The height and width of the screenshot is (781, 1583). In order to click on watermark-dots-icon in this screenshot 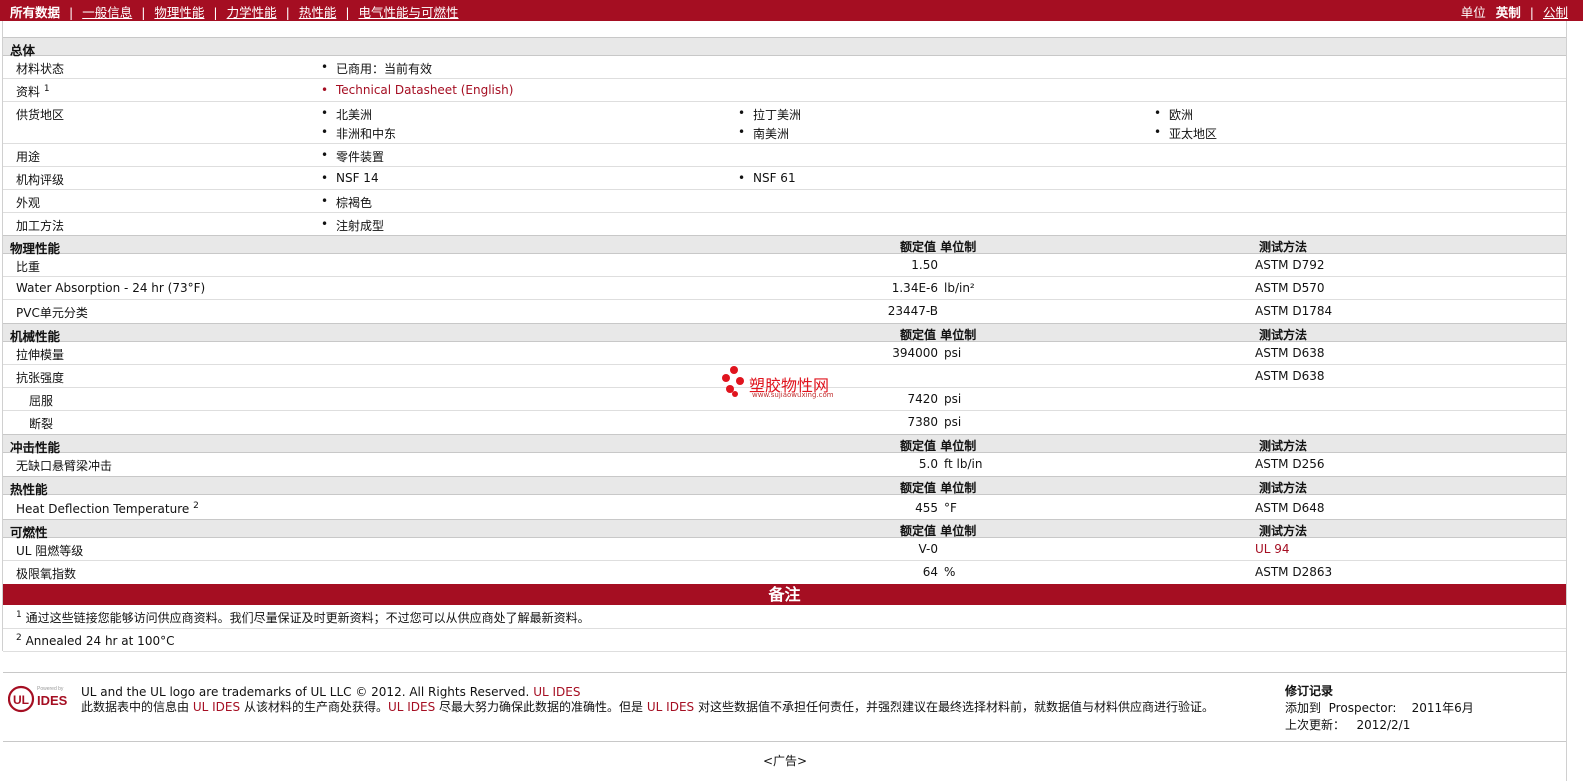, I will do `click(733, 382)`.